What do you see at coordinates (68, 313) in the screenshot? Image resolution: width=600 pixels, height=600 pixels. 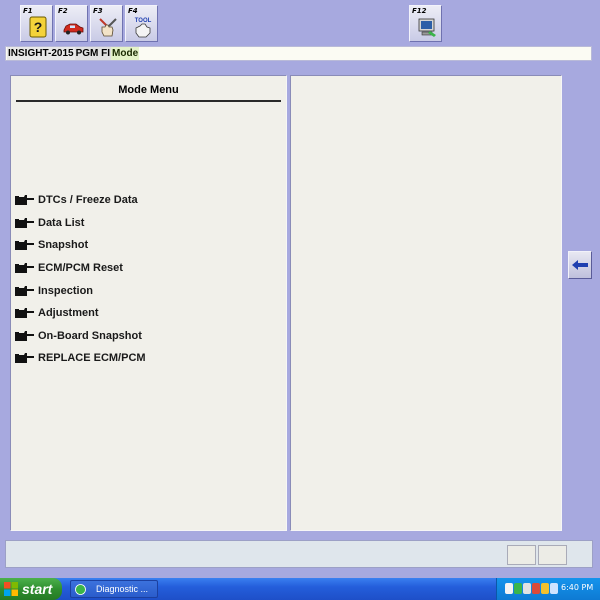 I see `menu-item-label: Adjustment` at bounding box center [68, 313].